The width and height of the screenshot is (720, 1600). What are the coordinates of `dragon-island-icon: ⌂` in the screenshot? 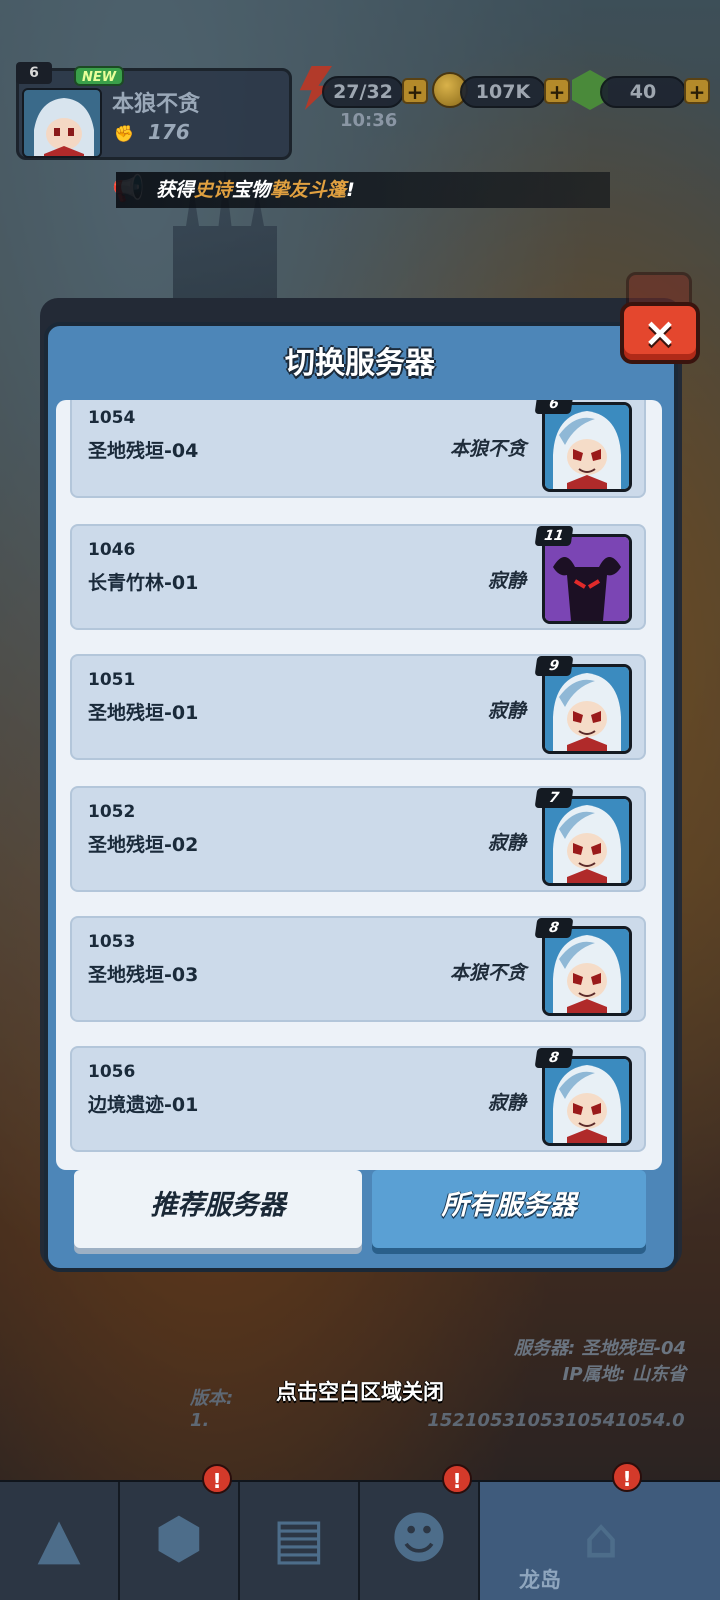 It's located at (601, 1539).